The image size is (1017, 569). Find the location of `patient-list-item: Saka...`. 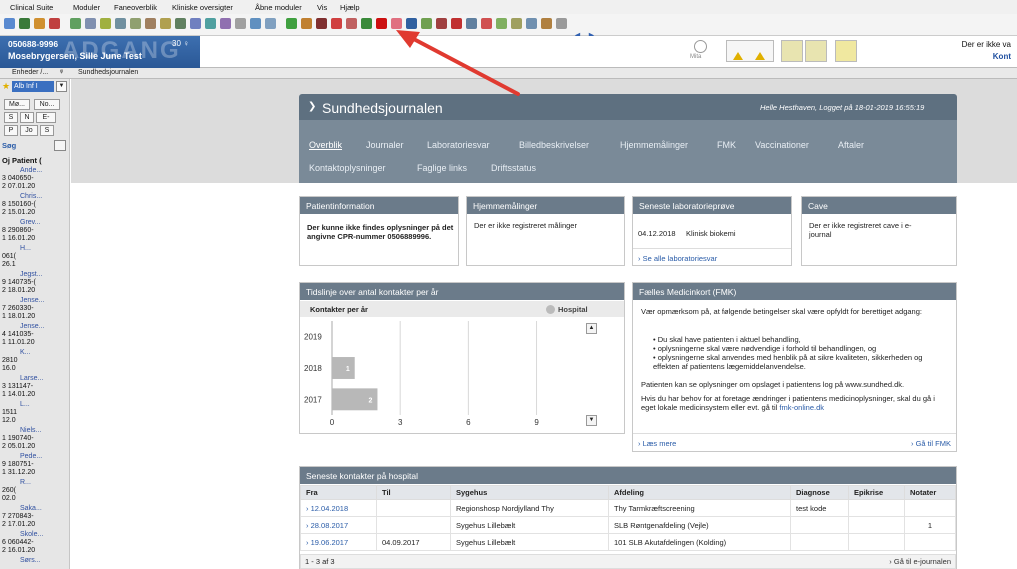

patient-list-item: Saka... is located at coordinates (31, 508).